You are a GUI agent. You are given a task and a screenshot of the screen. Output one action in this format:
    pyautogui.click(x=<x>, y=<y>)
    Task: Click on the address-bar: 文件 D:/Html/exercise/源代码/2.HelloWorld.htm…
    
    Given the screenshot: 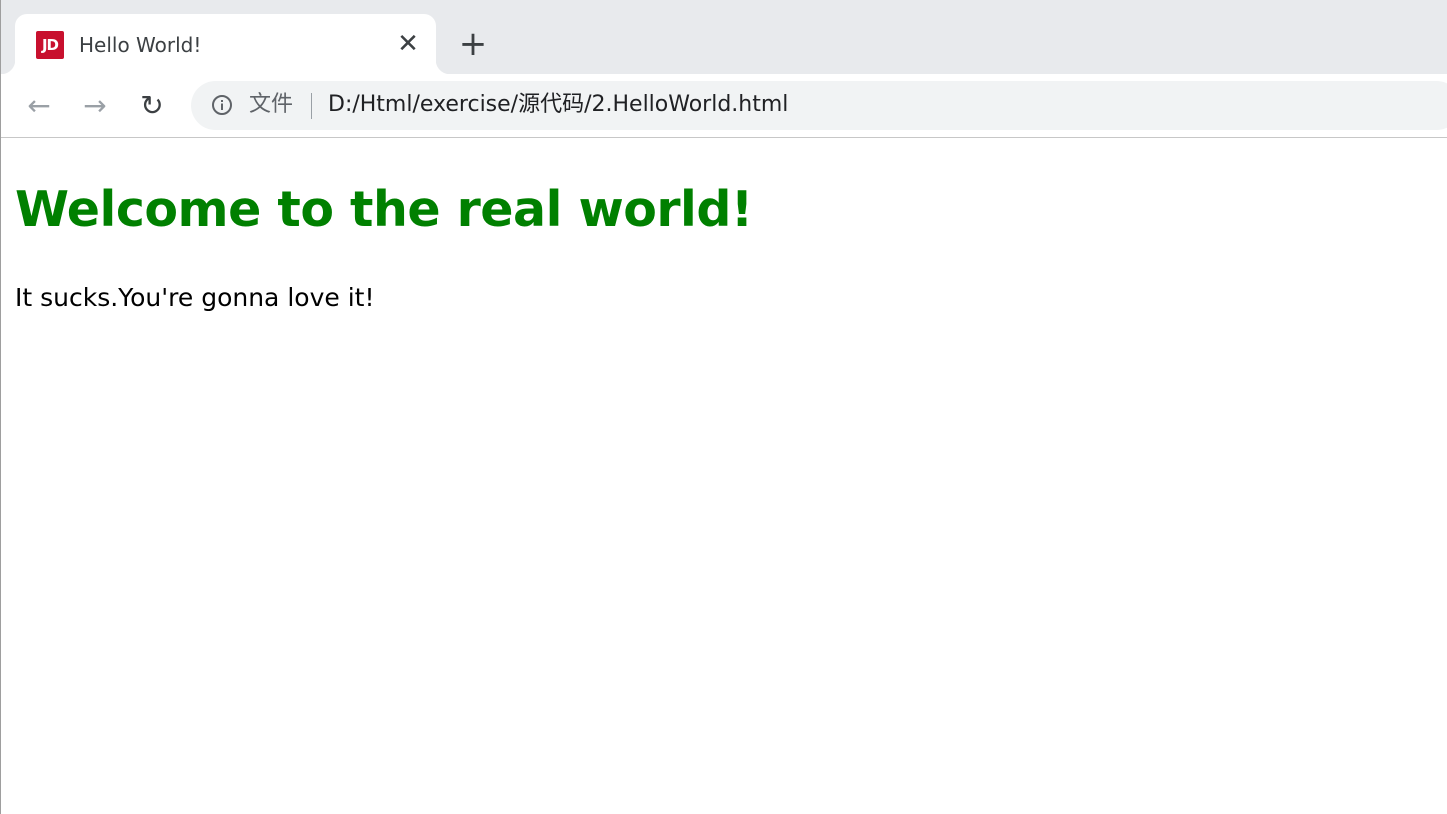 What is the action you would take?
    pyautogui.click(x=819, y=105)
    